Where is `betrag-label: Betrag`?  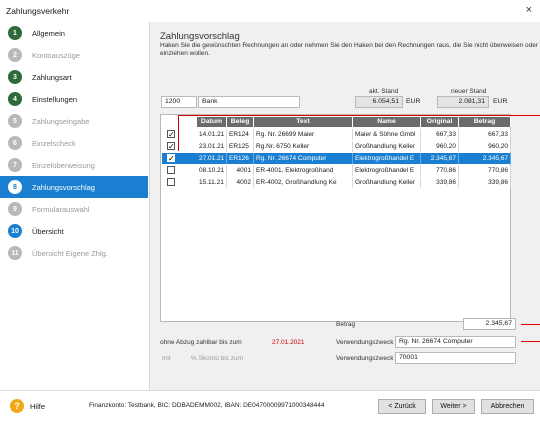 betrag-label: Betrag is located at coordinates (346, 324).